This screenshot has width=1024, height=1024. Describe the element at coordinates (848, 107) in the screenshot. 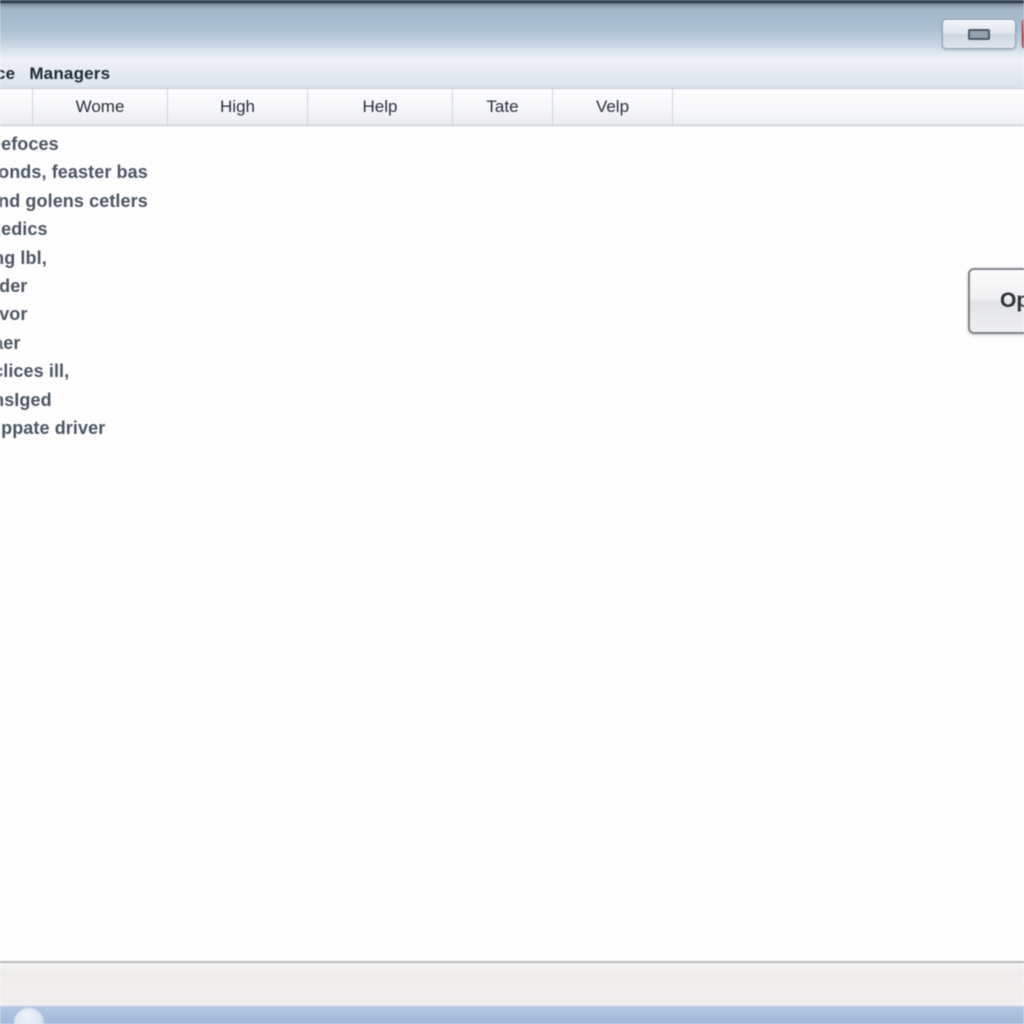

I see `tab-strip-filler` at that location.